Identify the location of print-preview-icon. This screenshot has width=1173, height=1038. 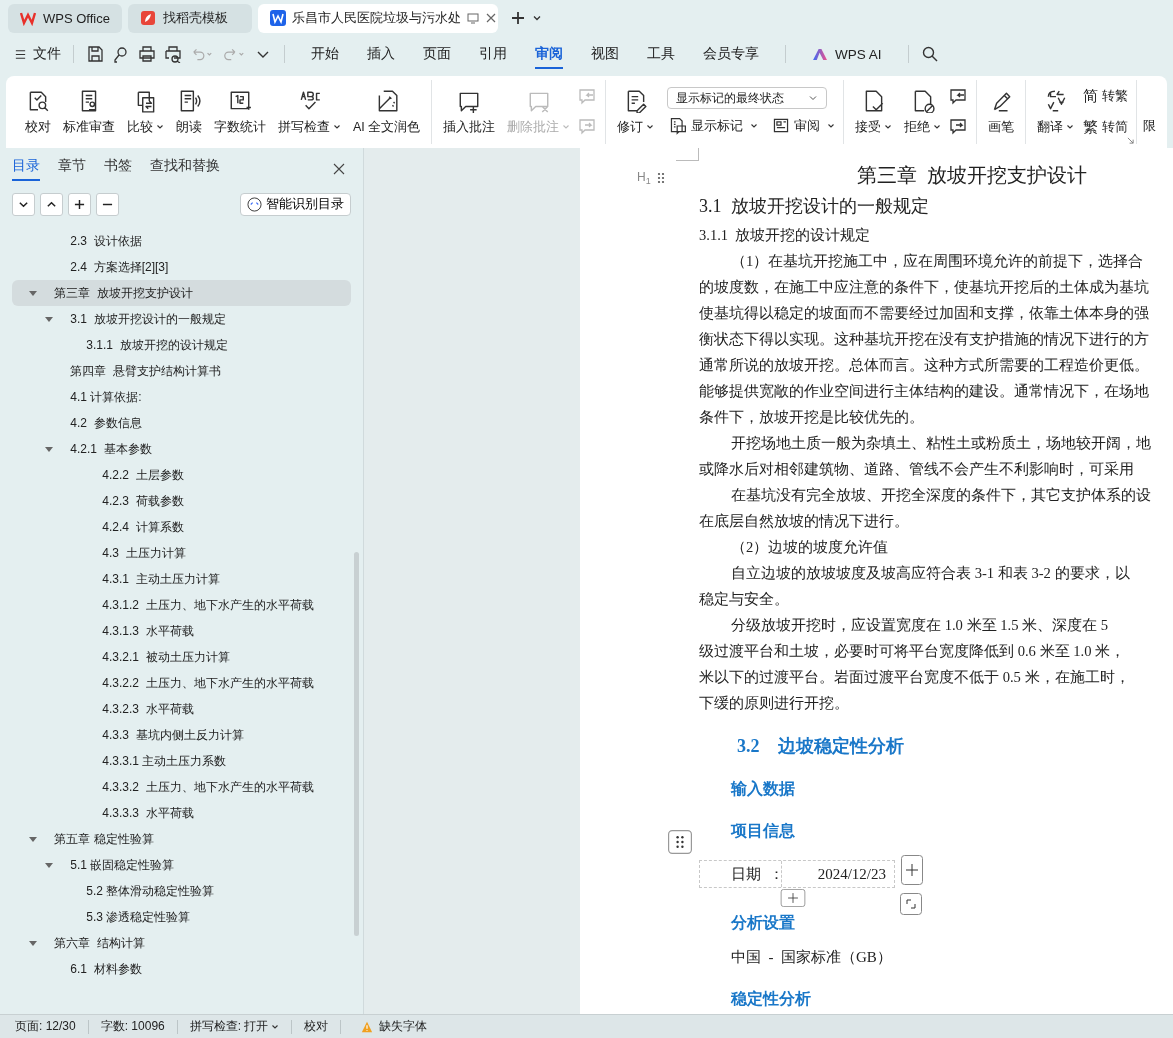
(173, 54).